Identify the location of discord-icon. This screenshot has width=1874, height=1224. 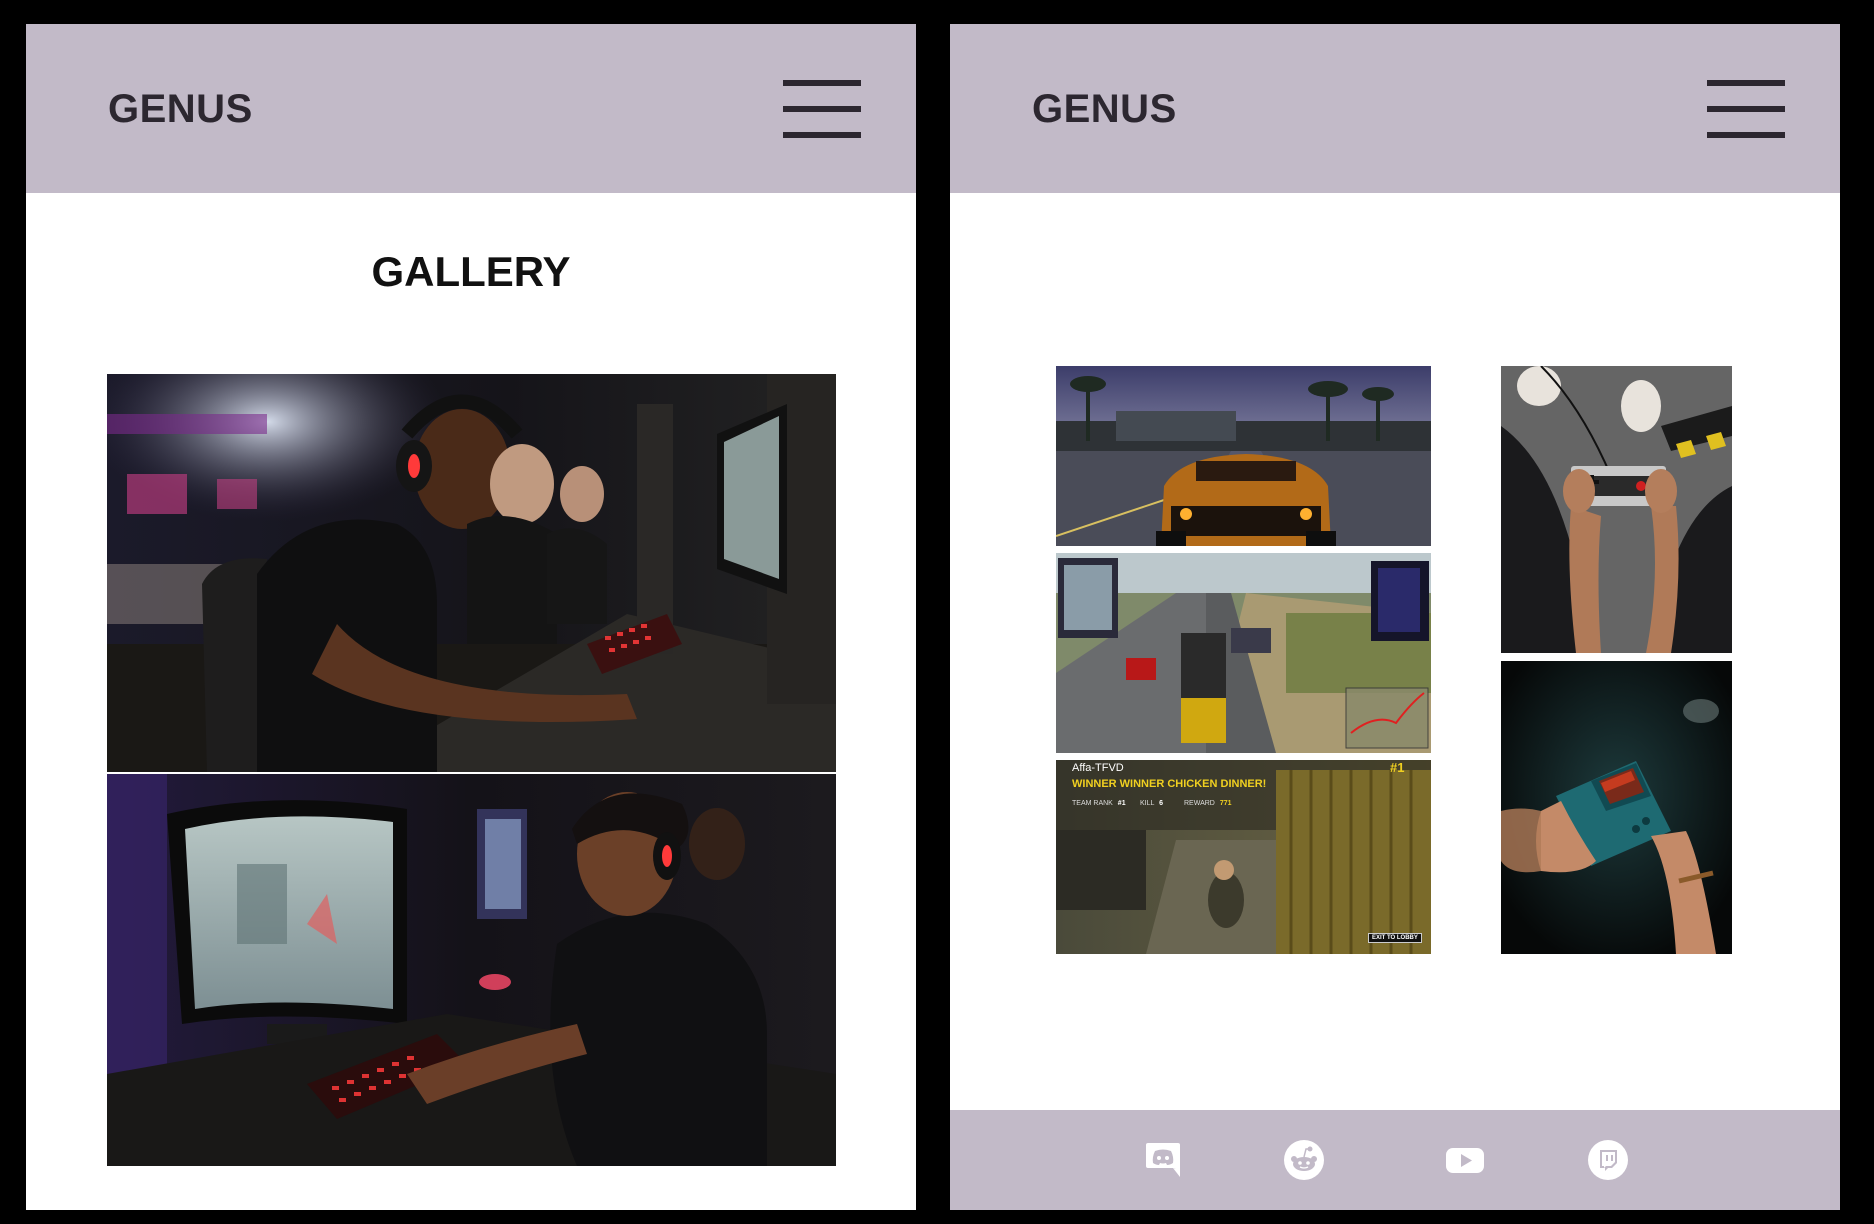
(1163, 1160).